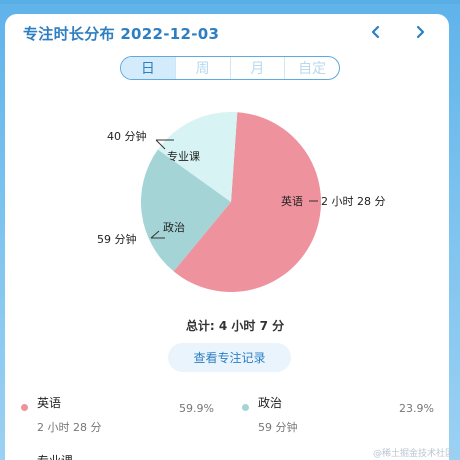 The image size is (460, 460). Describe the element at coordinates (229, 357) in the screenshot. I see `view-records-button: 查看专注记录` at that location.